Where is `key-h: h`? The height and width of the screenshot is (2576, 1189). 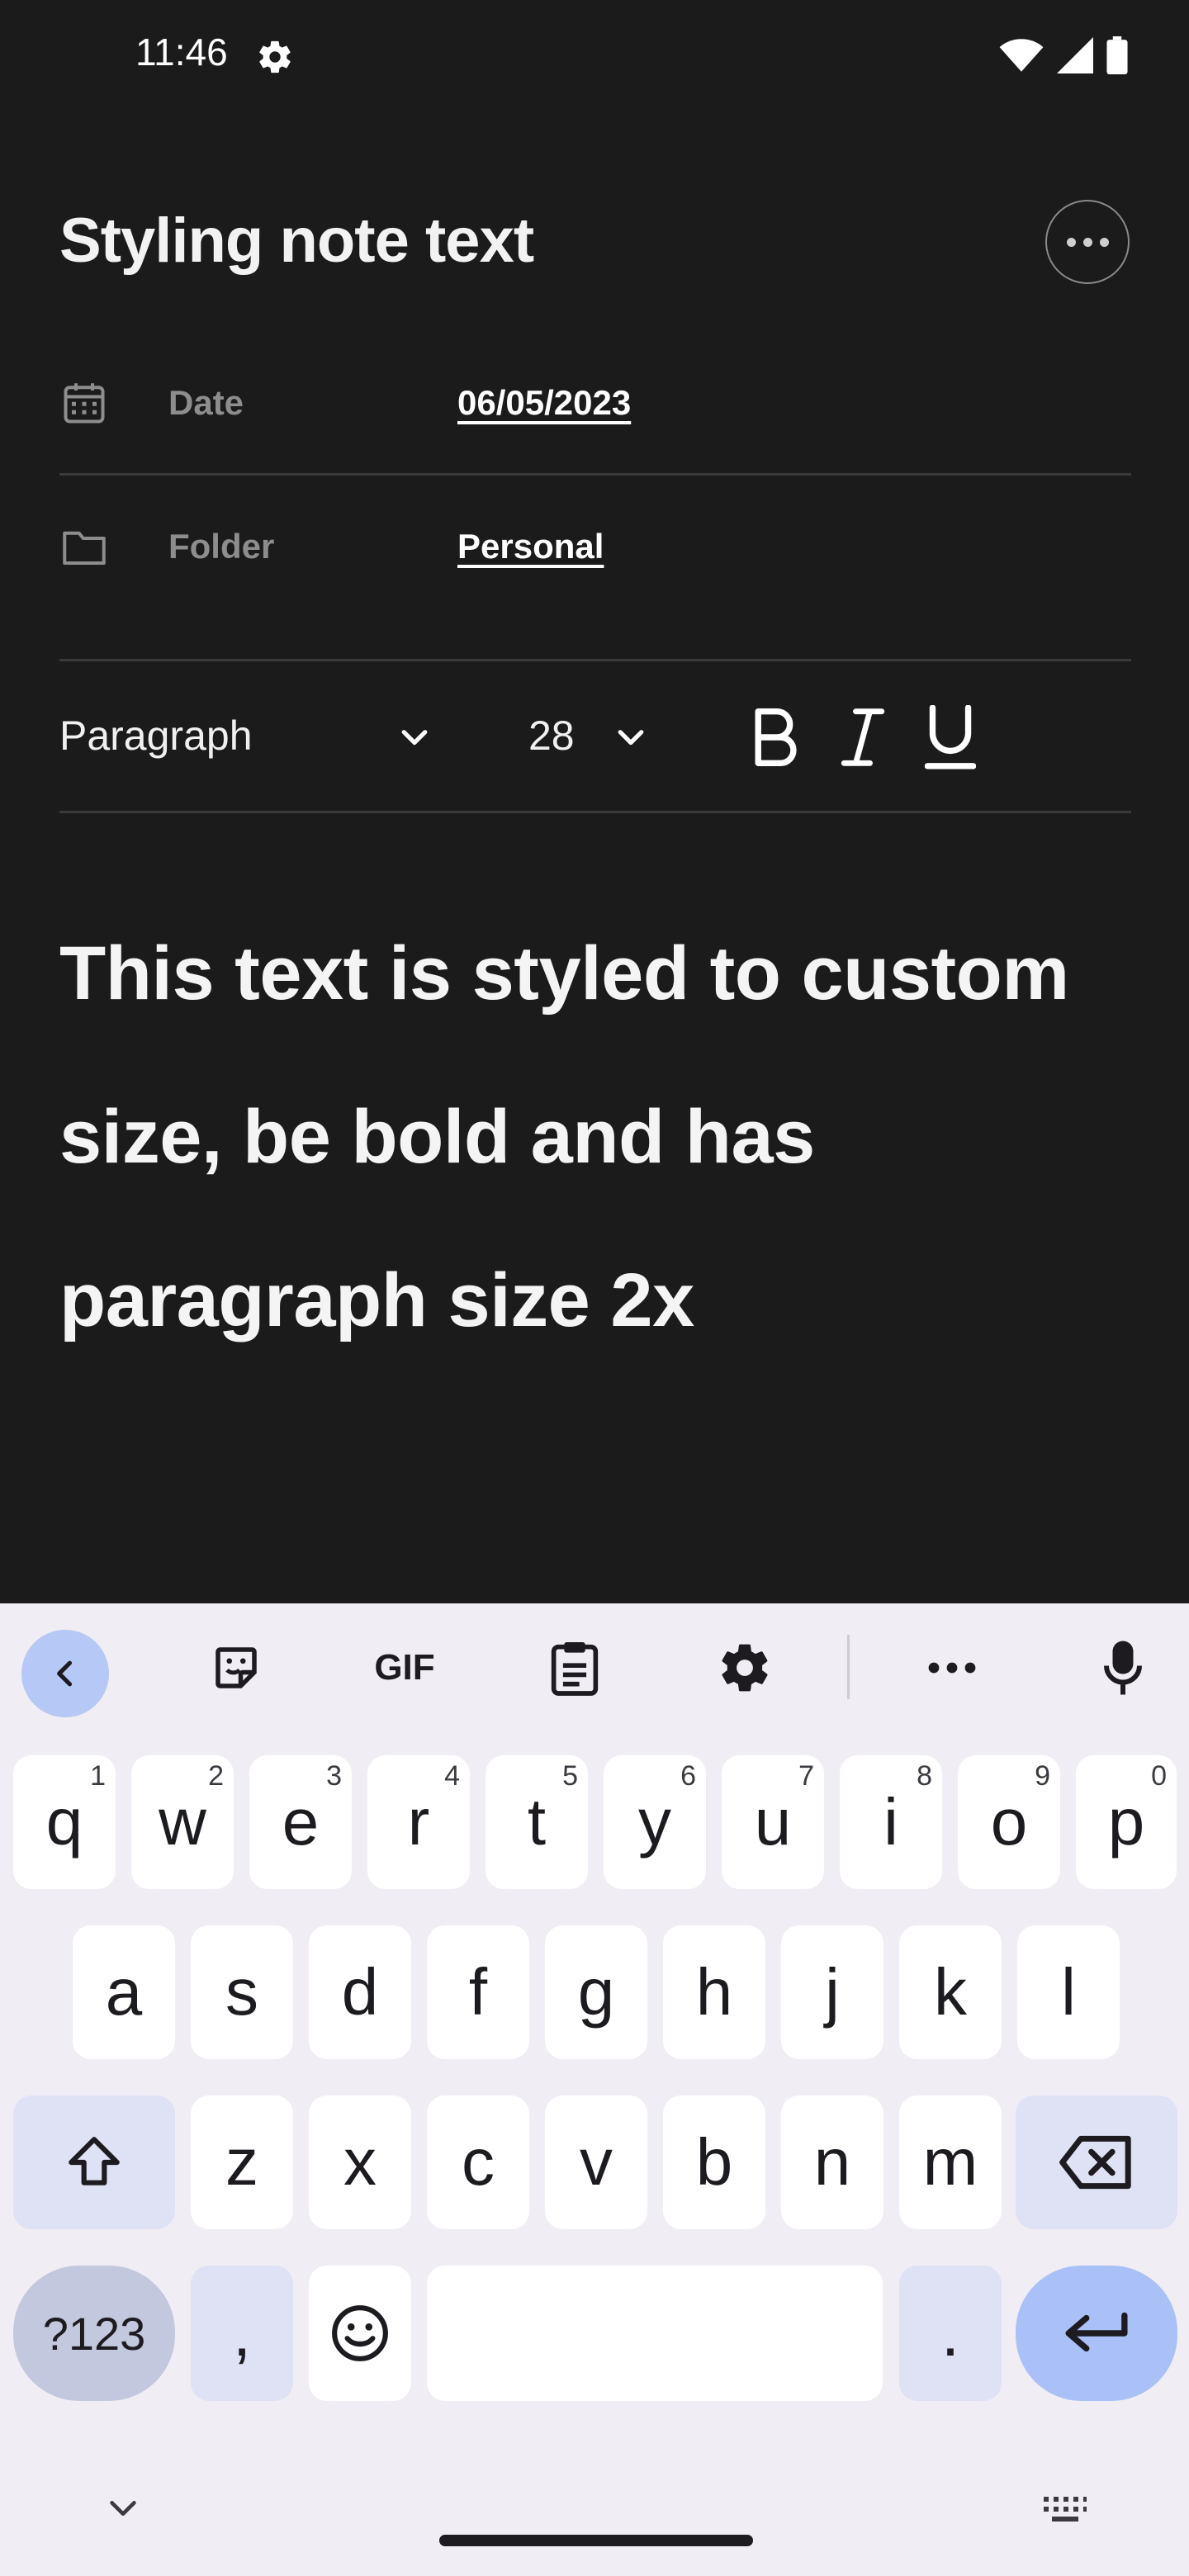 key-h: h is located at coordinates (714, 1992).